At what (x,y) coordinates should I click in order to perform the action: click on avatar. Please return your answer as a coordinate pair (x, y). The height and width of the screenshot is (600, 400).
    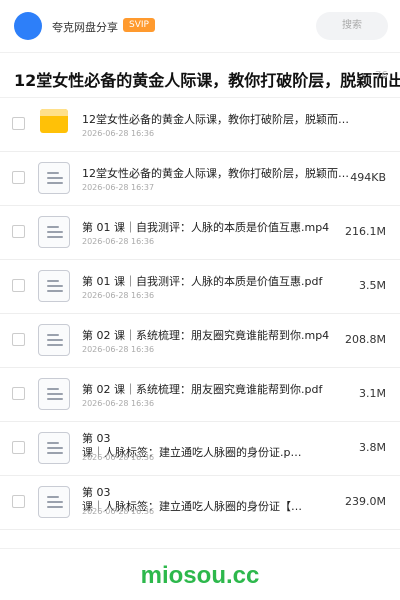
    Looking at the image, I should click on (28, 26).